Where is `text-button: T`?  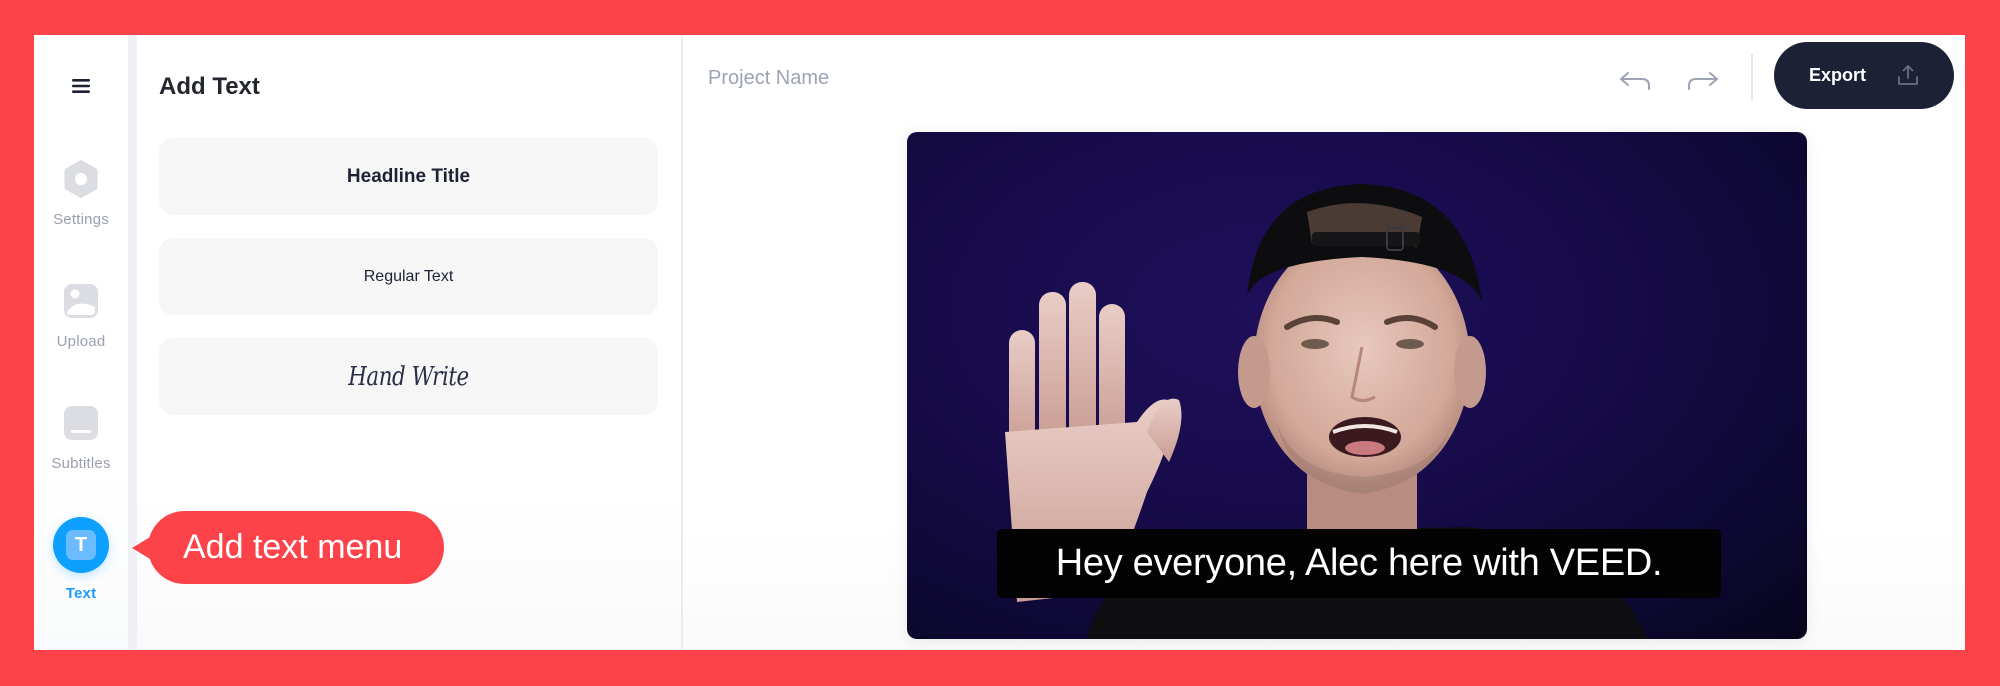
text-button: T is located at coordinates (81, 545).